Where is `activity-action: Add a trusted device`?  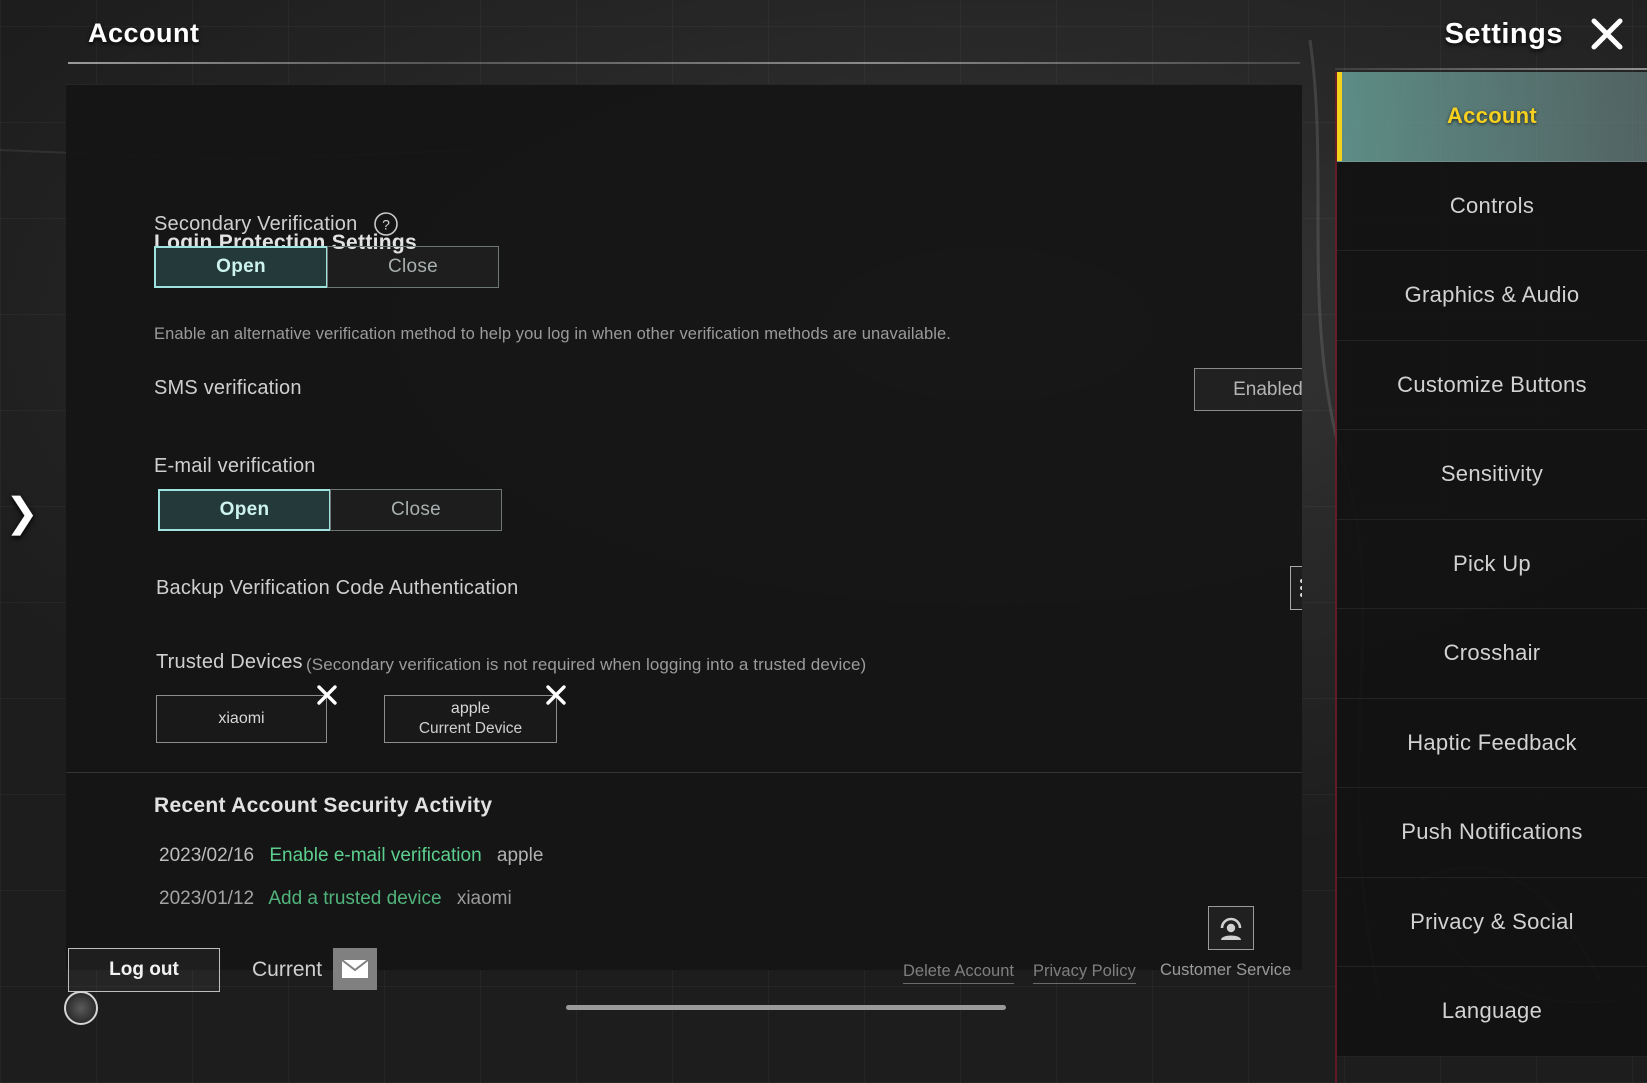
activity-action: Add a trusted device is located at coordinates (355, 898).